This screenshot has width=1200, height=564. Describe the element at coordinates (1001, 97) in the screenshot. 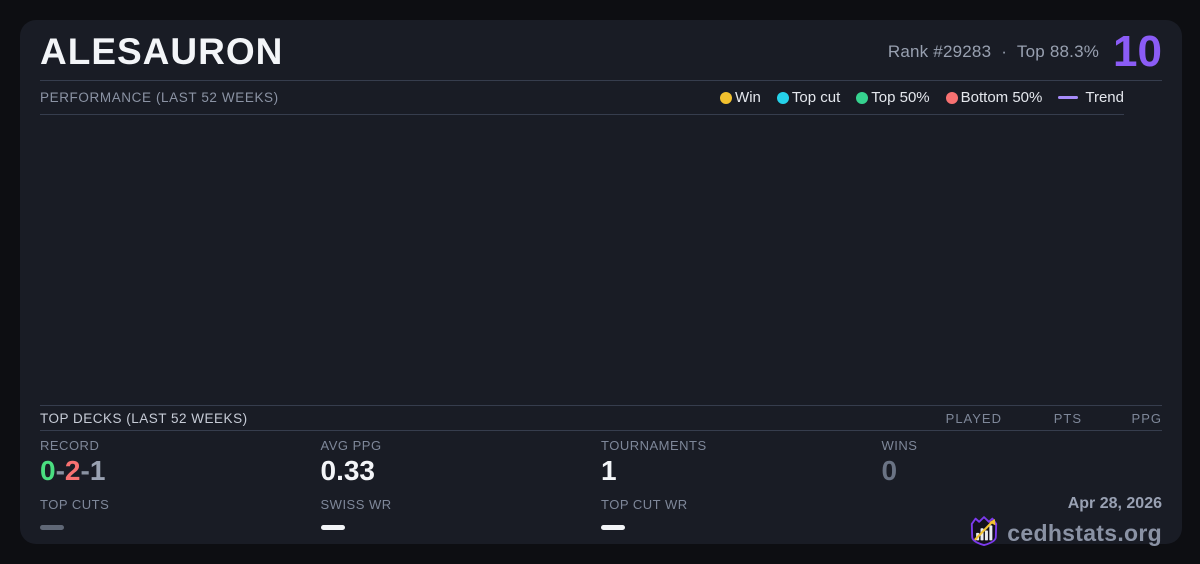

I see `legend-label: Bottom 50%` at that location.